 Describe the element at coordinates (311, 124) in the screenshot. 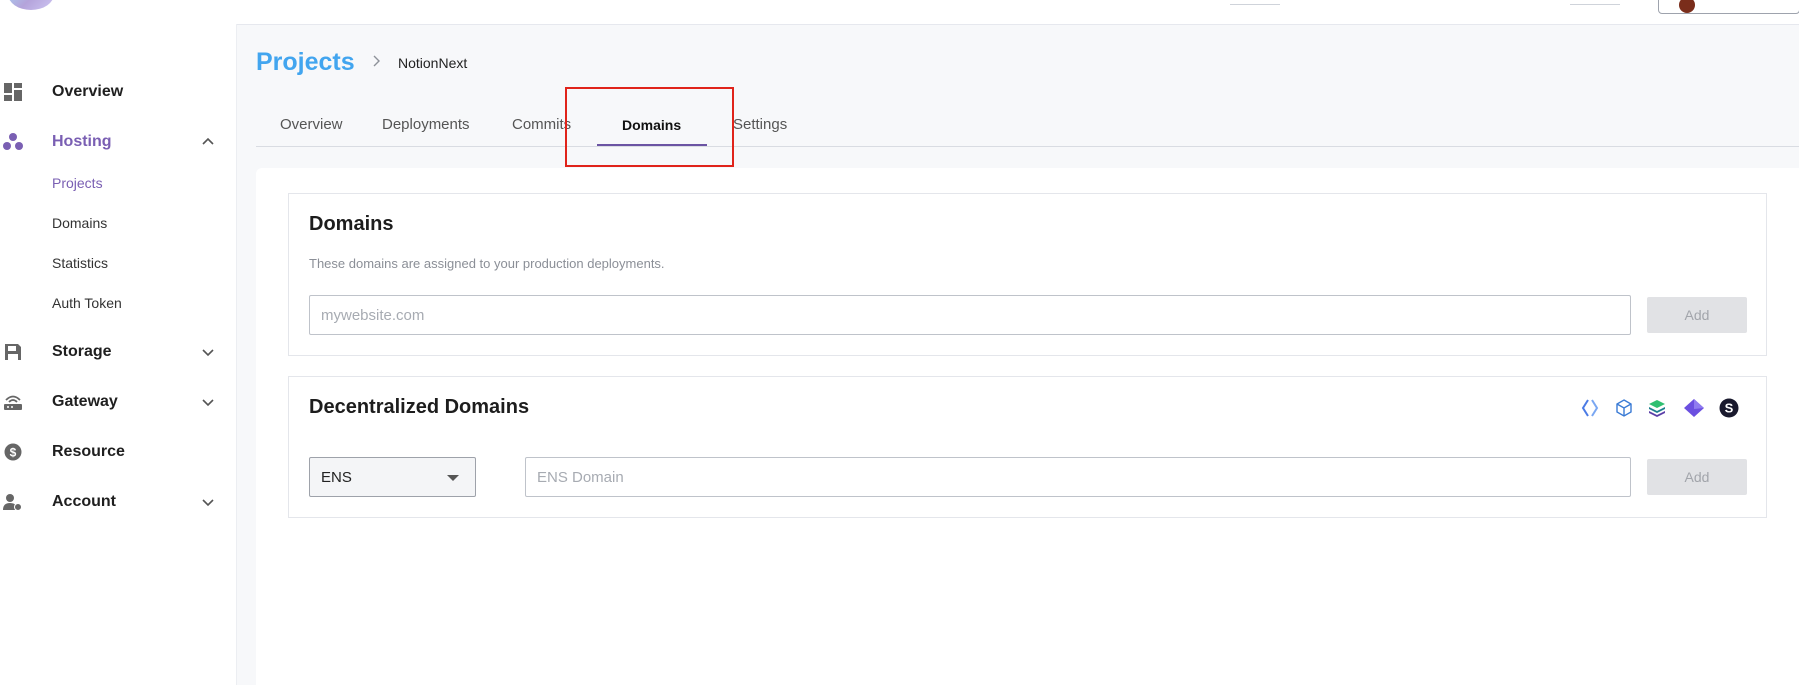

I see `tab-overview: Overview` at that location.